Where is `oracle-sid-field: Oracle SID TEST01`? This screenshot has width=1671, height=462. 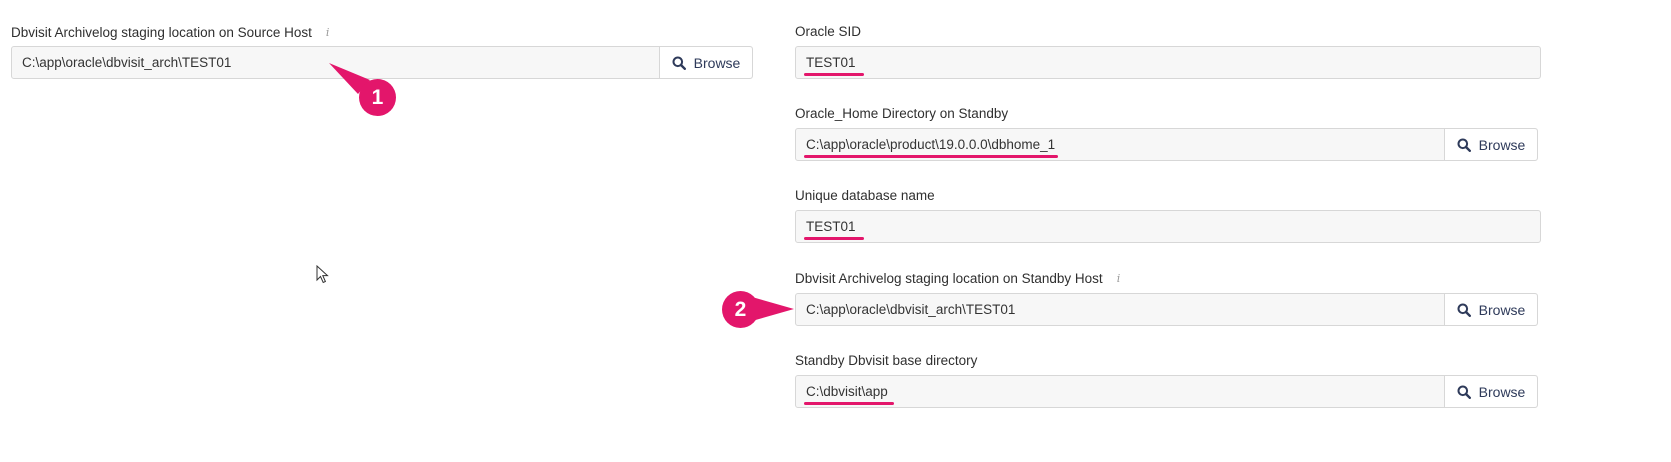 oracle-sid-field: Oracle SID TEST01 is located at coordinates (1168, 50).